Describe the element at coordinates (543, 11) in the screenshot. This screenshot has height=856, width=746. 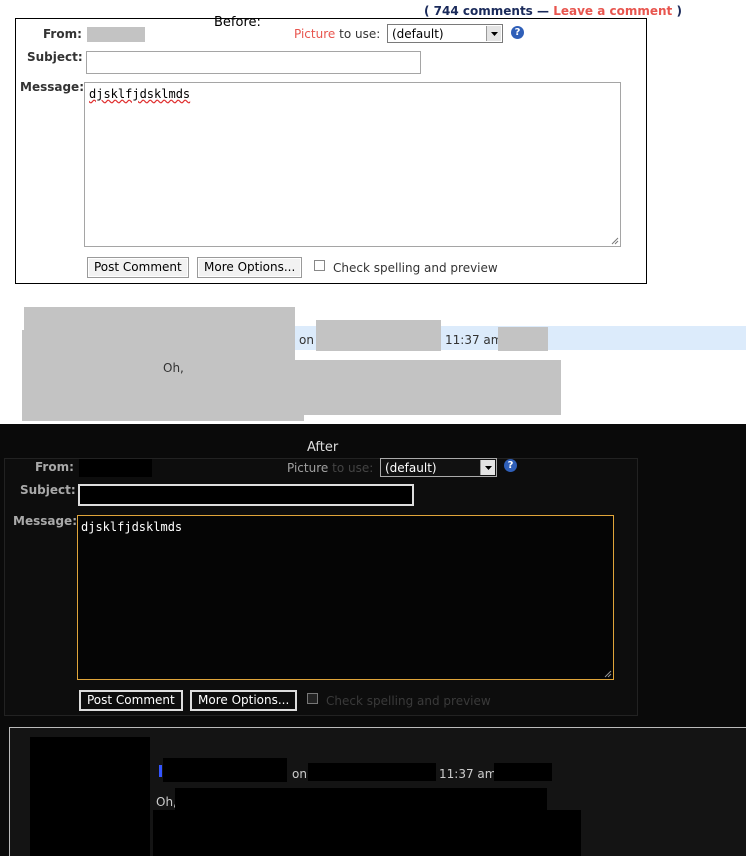
I see `dash: —` at that location.